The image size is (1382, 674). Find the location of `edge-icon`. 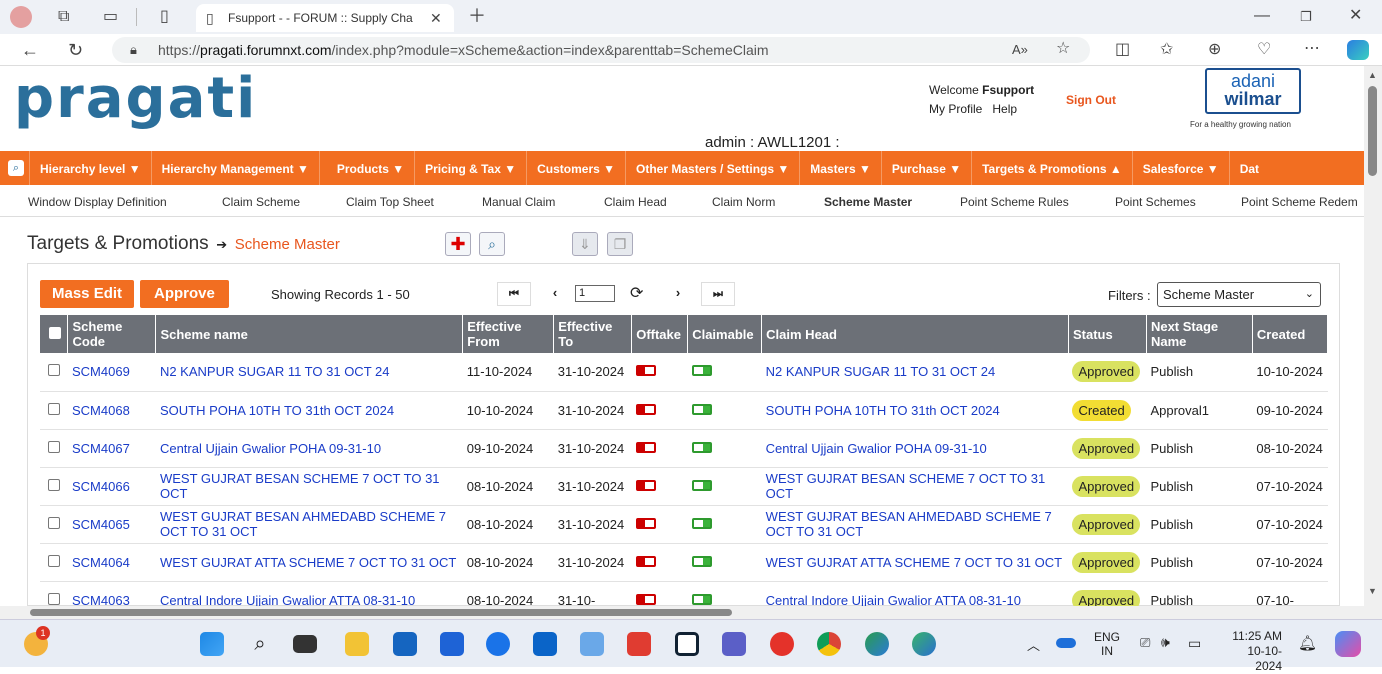

edge-icon is located at coordinates (877, 644).